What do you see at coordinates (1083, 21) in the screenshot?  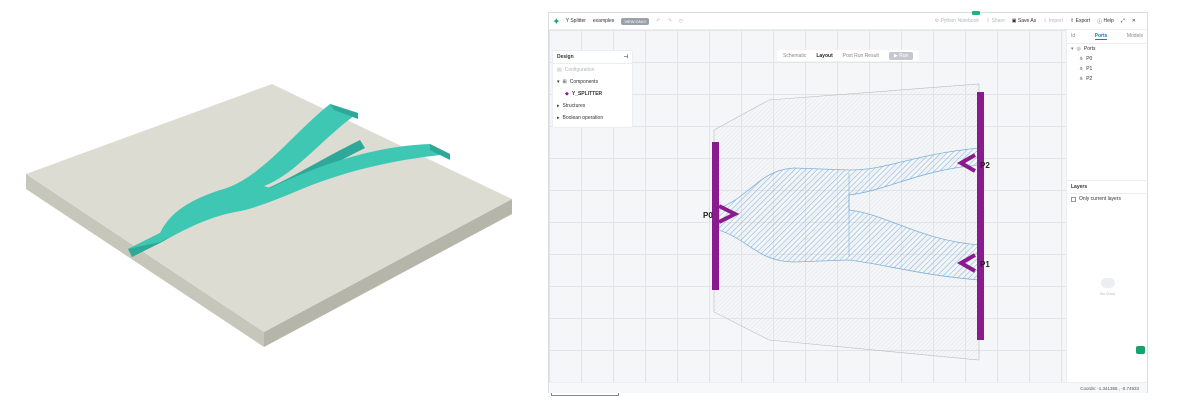 I see `export-label: Export` at bounding box center [1083, 21].